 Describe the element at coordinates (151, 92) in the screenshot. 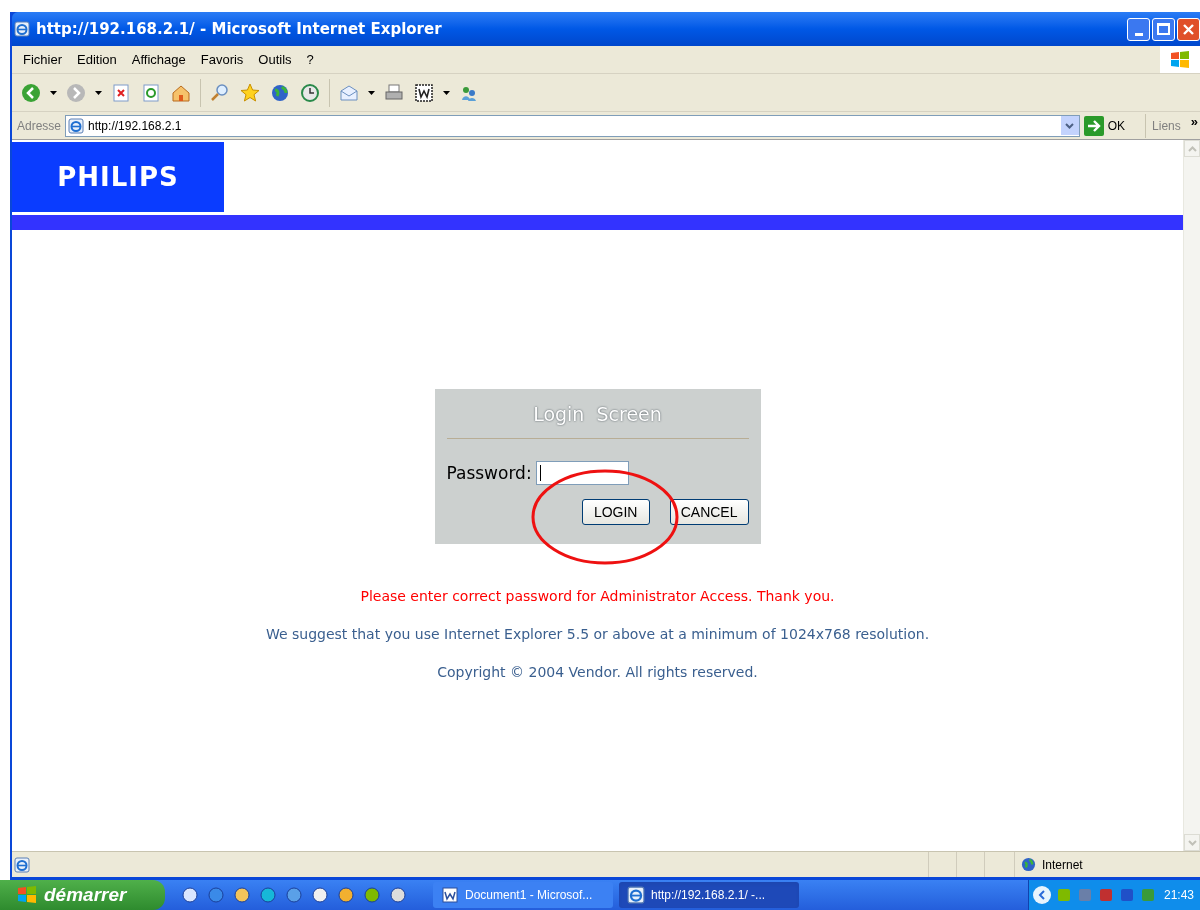

I see `refresh-icon` at that location.